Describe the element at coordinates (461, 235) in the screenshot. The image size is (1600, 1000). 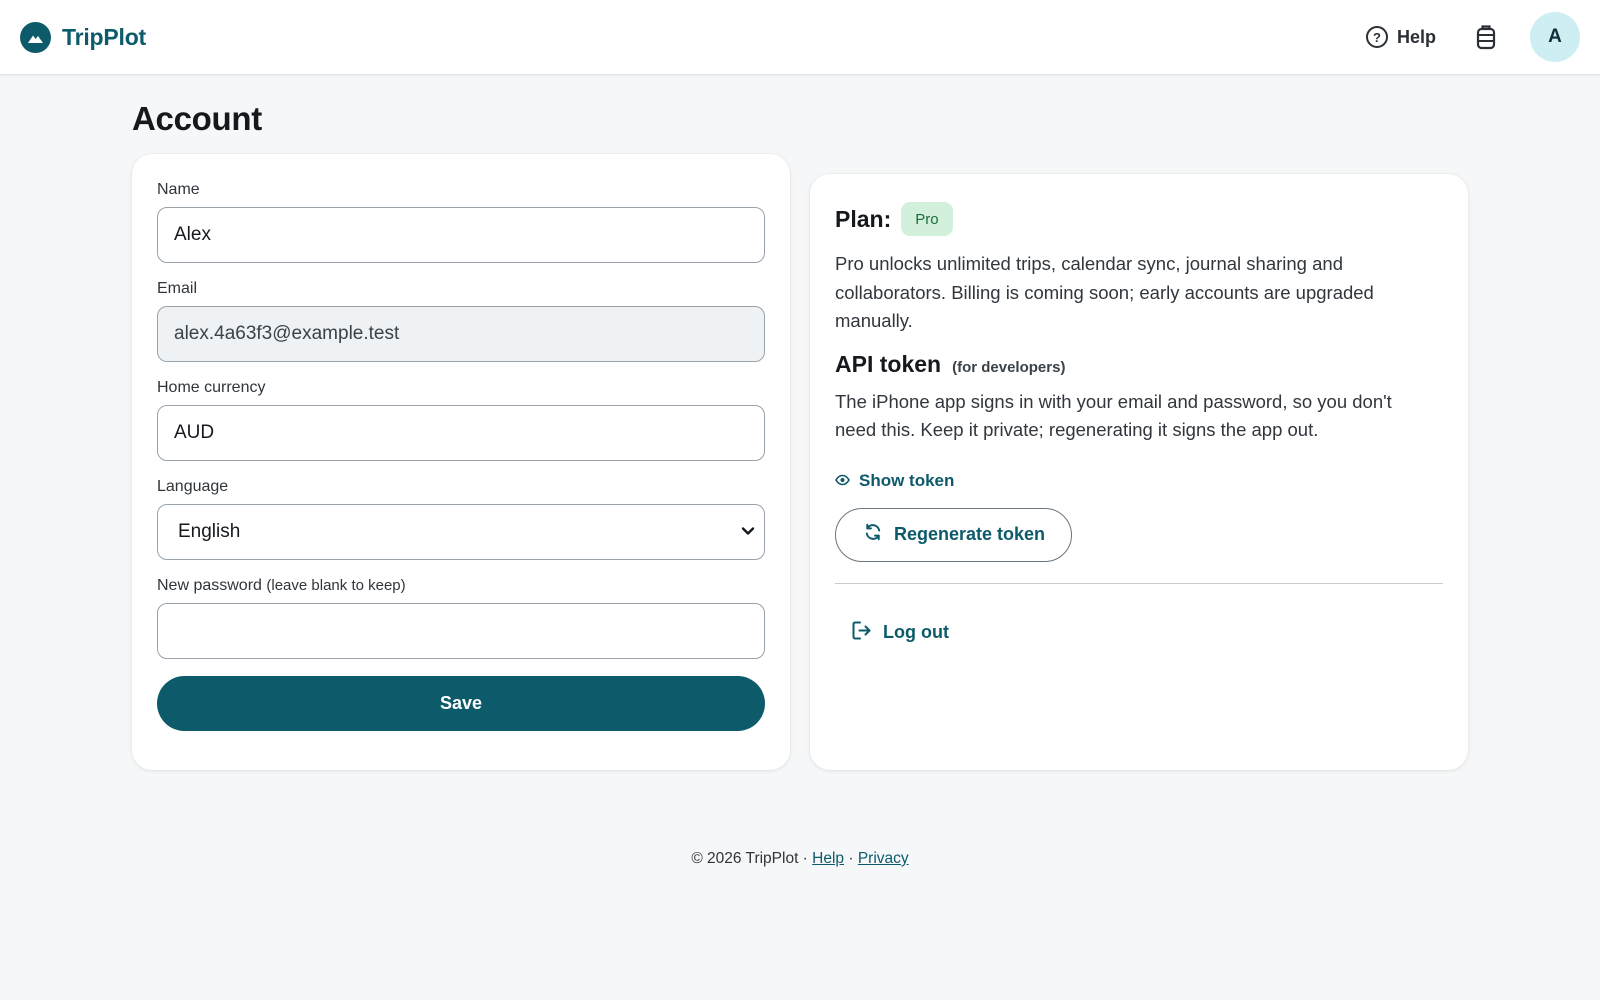
I see `name-input` at that location.